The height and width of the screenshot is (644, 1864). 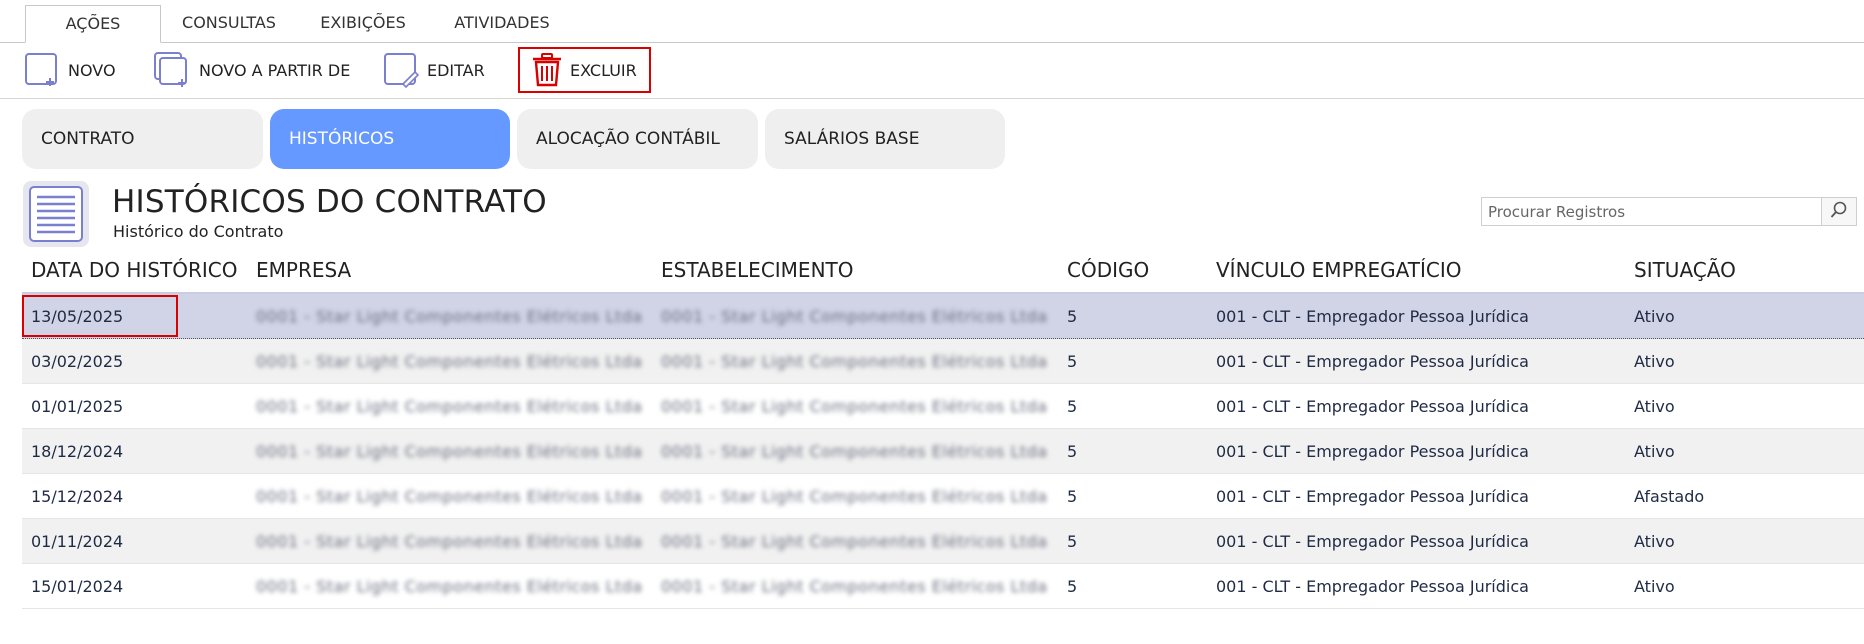 I want to click on trash-icon, so click(x=547, y=70).